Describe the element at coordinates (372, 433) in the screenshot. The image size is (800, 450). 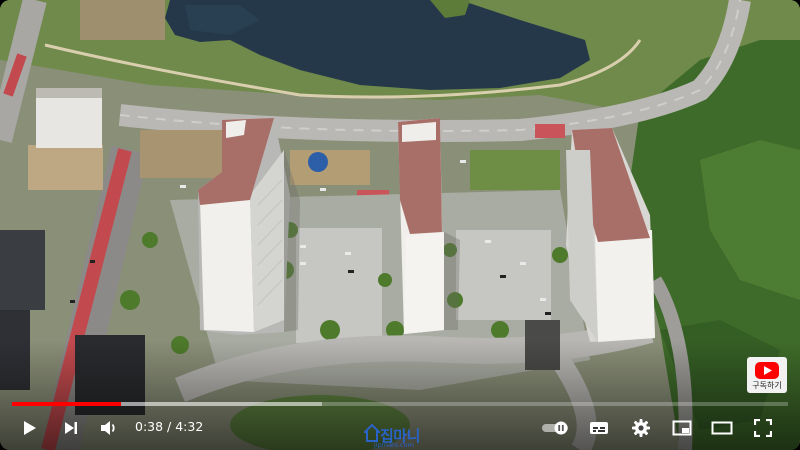
I see `house-logo-icon` at that location.